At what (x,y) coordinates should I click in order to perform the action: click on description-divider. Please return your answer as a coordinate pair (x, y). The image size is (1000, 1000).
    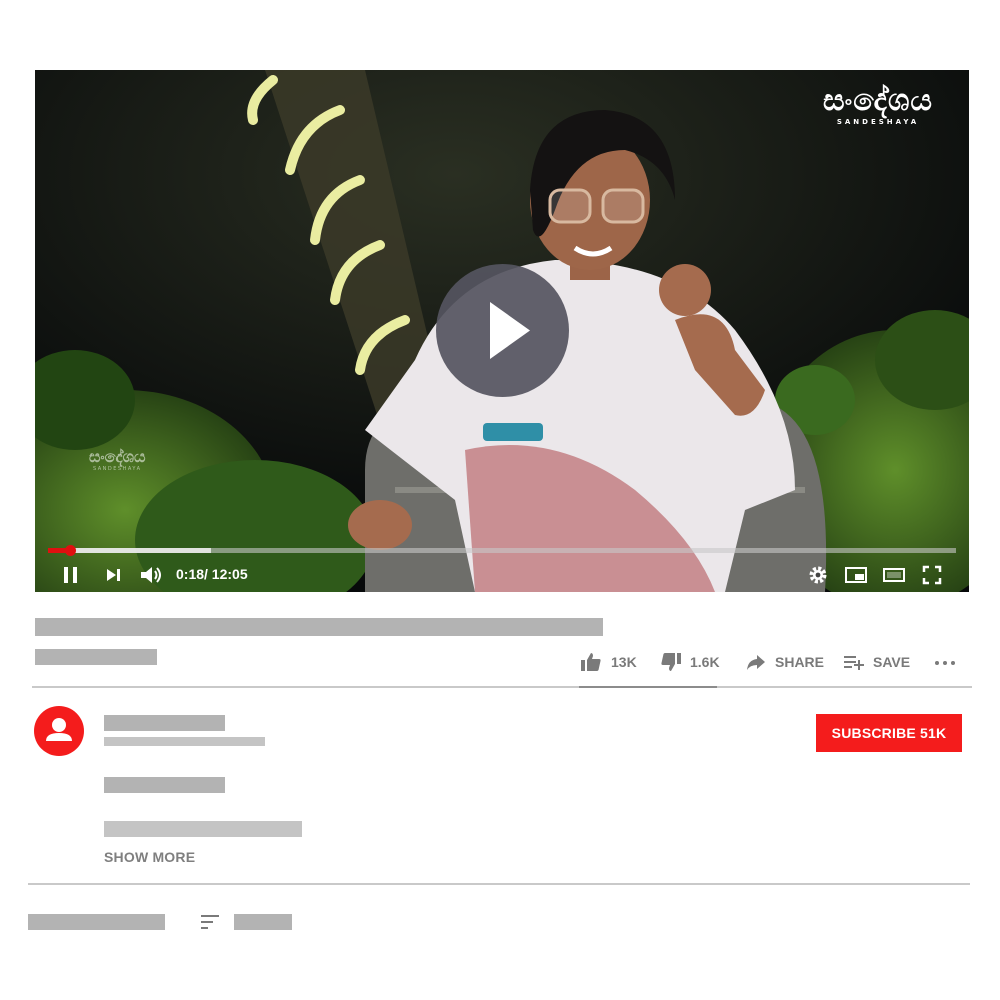
    Looking at the image, I should click on (499, 884).